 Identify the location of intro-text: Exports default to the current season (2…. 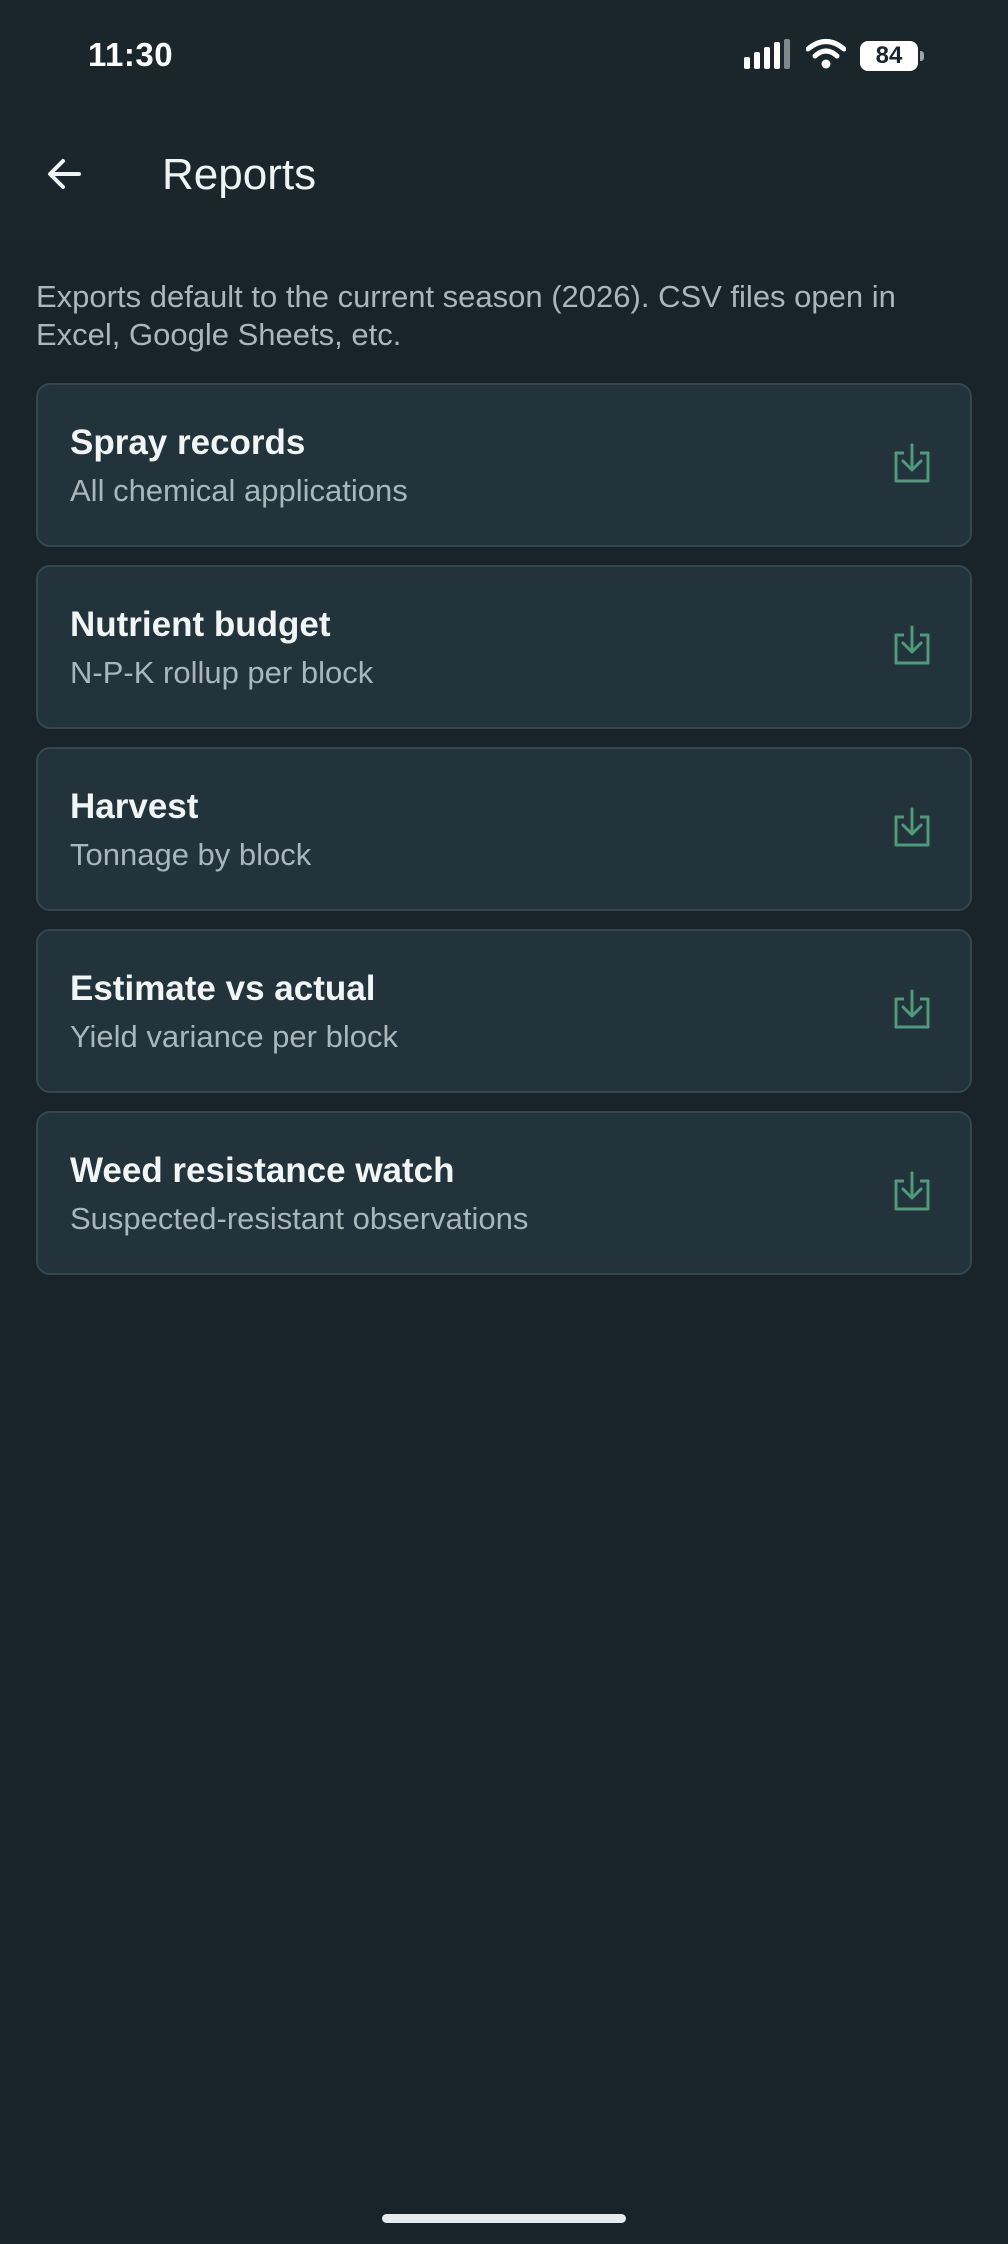
(466, 315).